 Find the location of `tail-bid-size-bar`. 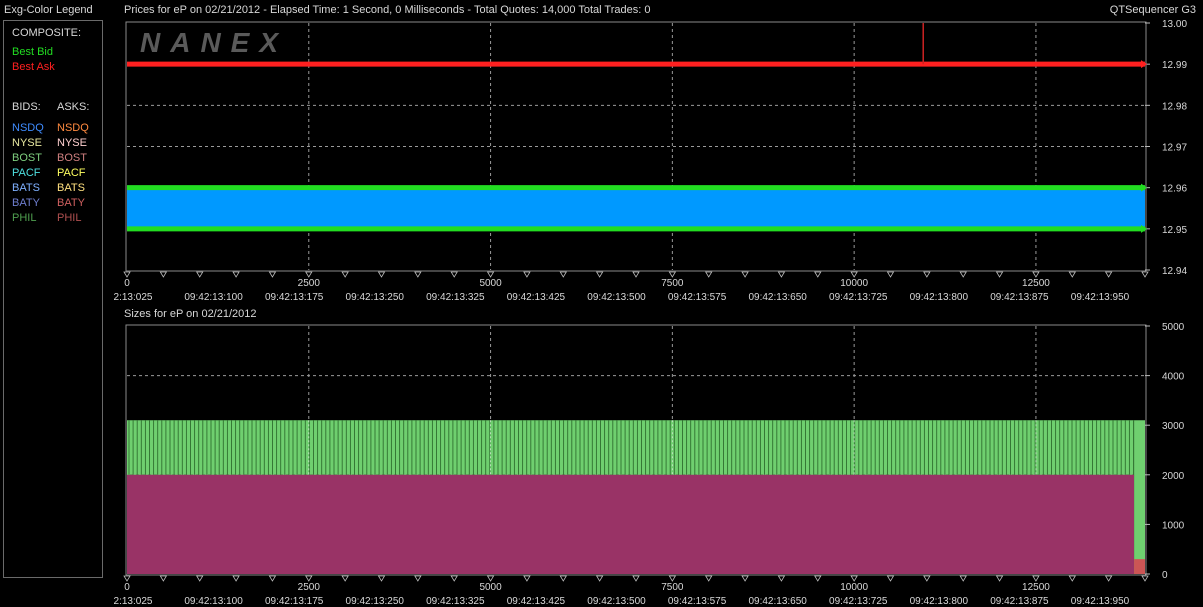

tail-bid-size-bar is located at coordinates (1139, 497).